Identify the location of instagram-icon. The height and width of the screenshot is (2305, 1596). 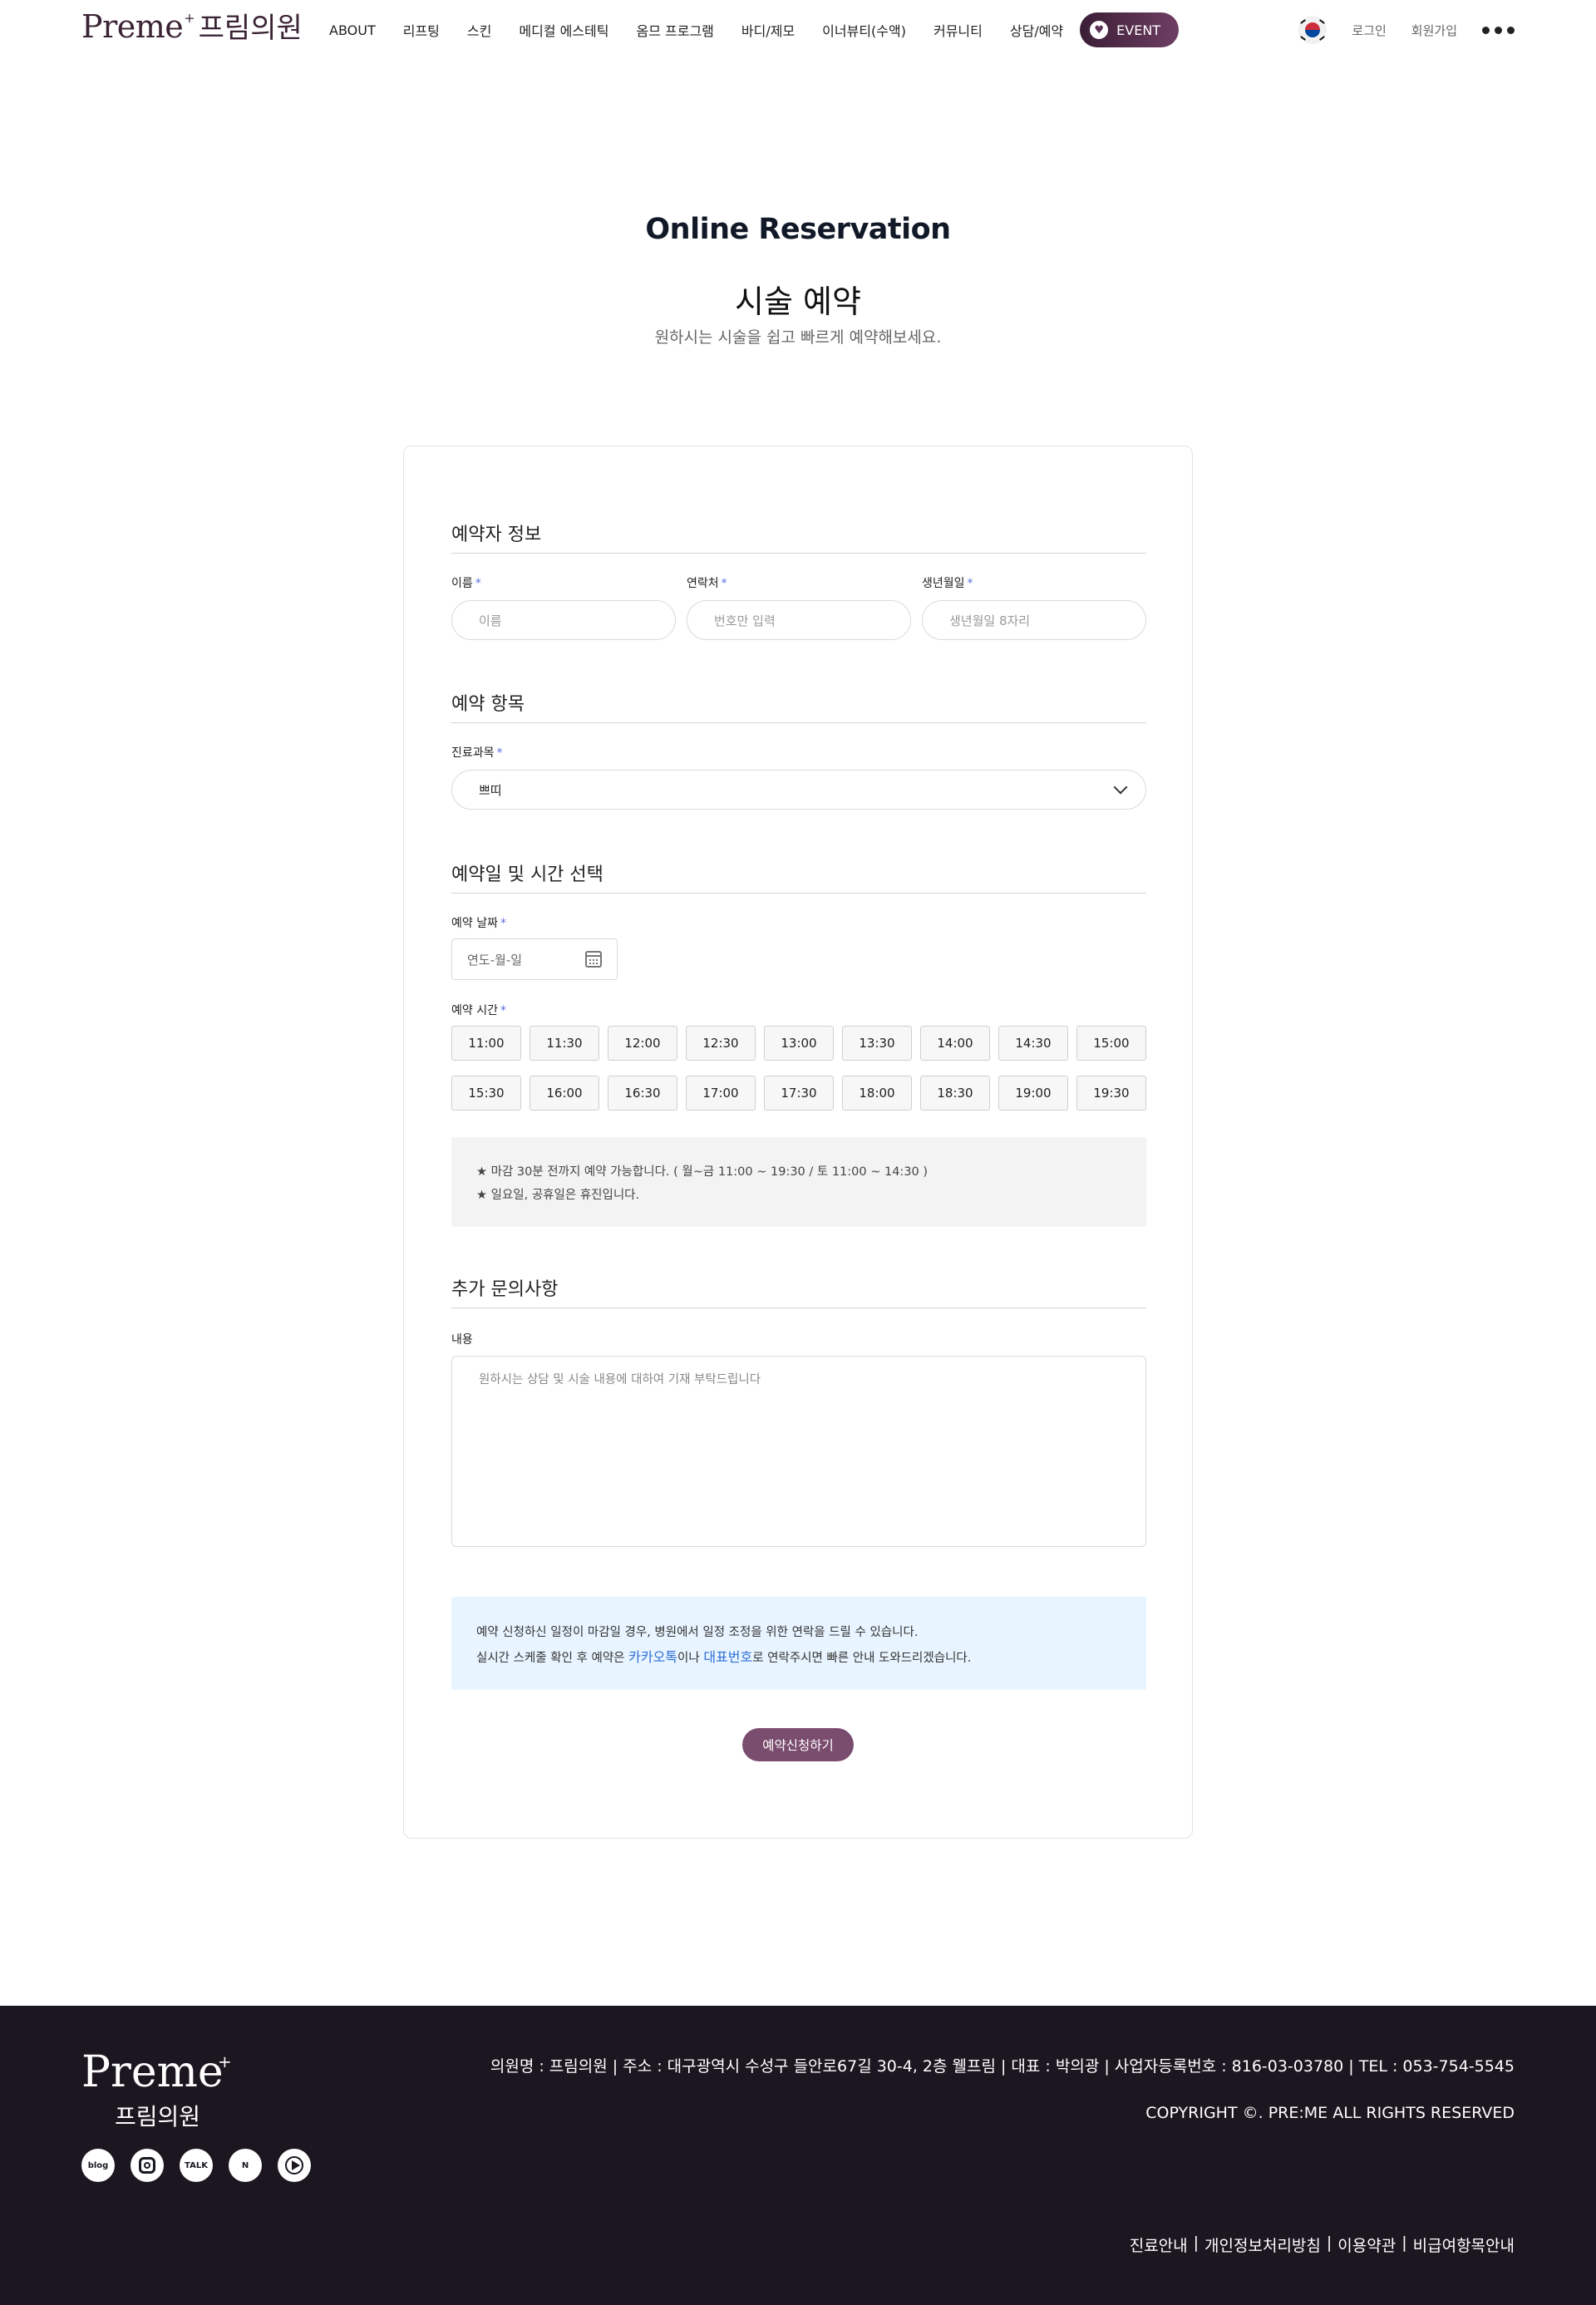
(147, 2165).